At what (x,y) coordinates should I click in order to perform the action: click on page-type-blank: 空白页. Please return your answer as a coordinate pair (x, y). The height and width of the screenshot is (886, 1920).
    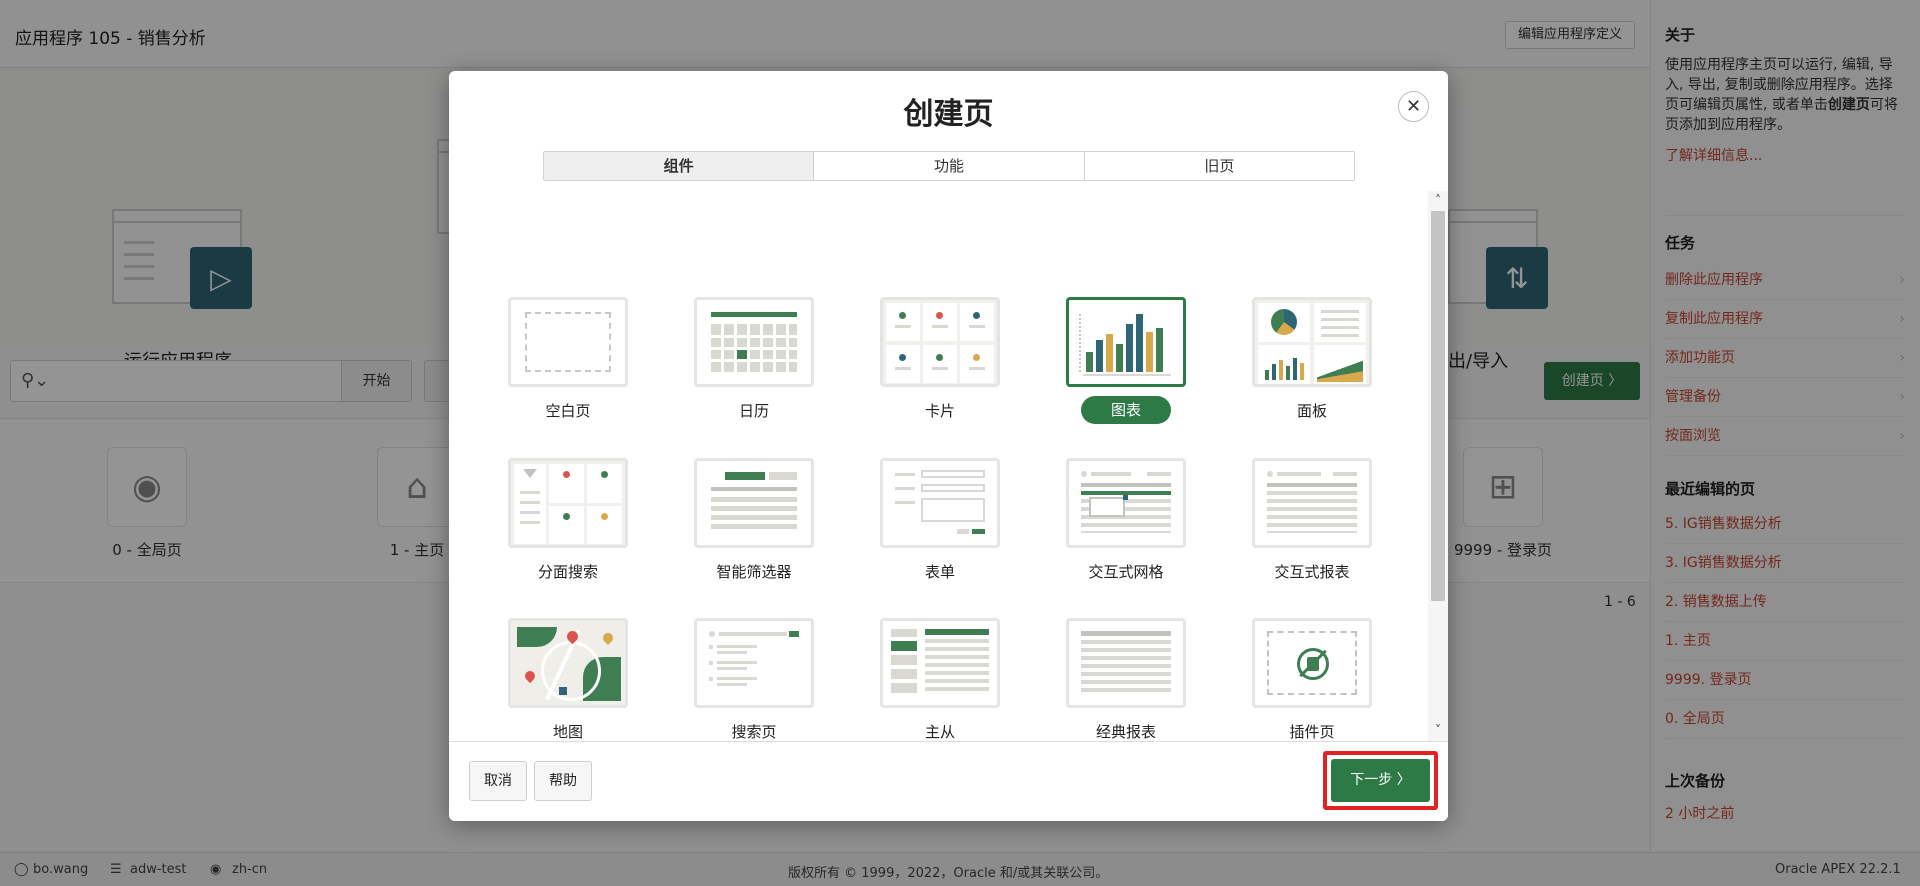
    Looking at the image, I should click on (564, 367).